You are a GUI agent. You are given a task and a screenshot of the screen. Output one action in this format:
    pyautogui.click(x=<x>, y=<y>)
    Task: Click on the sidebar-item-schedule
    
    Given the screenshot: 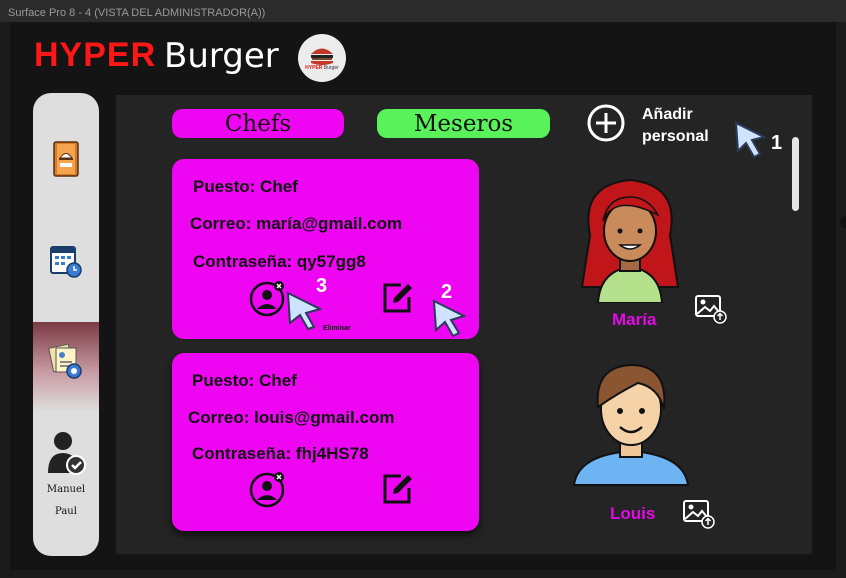 What is the action you would take?
    pyautogui.click(x=66, y=261)
    